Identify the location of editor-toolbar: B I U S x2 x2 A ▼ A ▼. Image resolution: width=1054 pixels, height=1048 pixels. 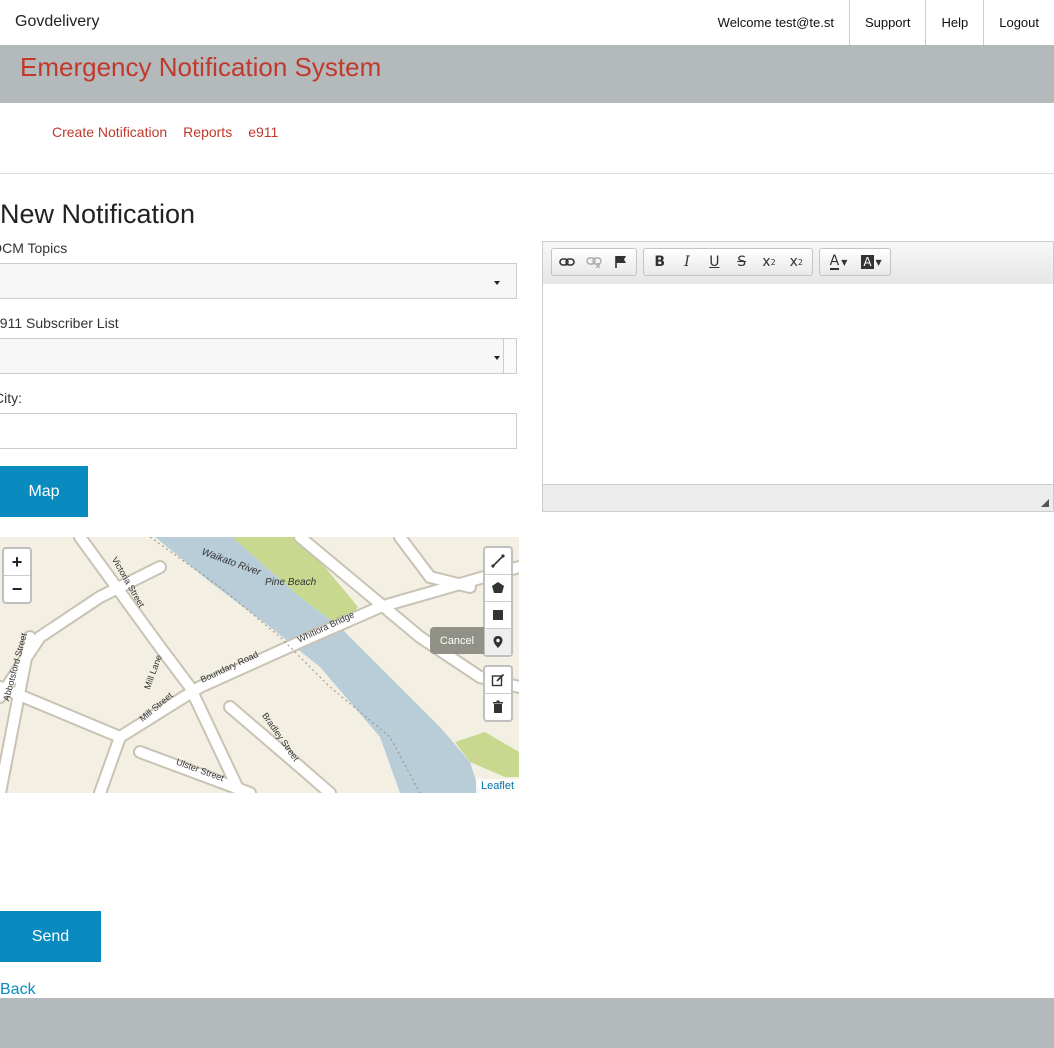
(798, 263).